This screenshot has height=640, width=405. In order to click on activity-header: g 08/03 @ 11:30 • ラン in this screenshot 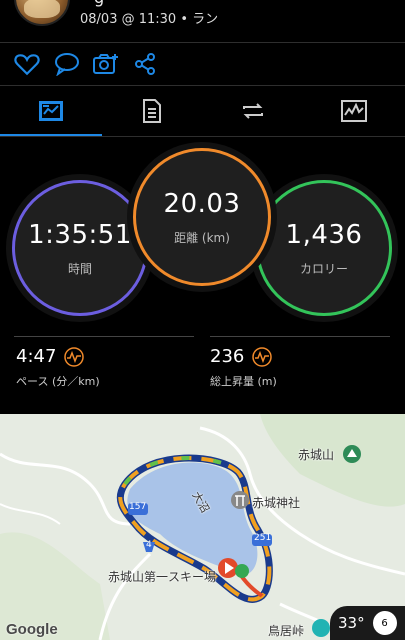, I will do `click(202, 21)`.